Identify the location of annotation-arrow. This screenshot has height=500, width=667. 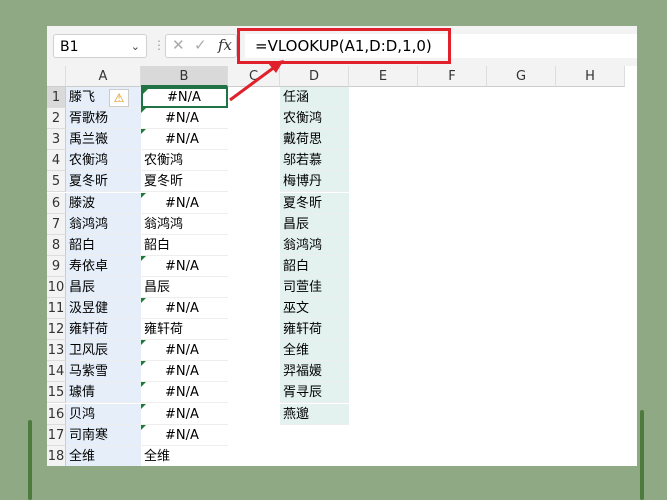
(256, 81).